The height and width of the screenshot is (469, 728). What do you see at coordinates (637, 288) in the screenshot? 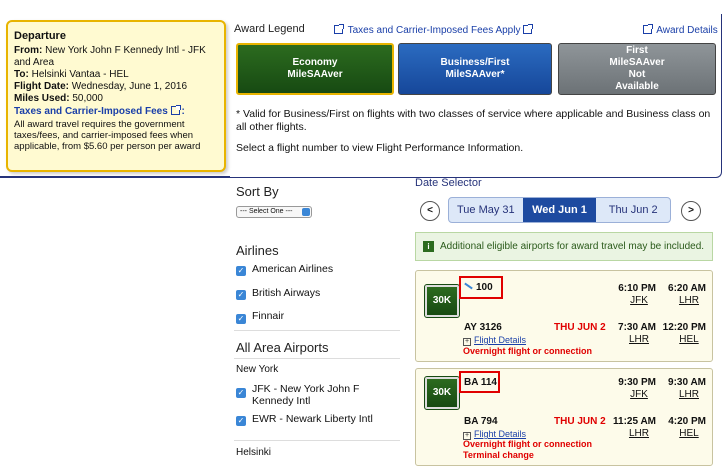
I see `depart-time: 6:10 PM` at bounding box center [637, 288].